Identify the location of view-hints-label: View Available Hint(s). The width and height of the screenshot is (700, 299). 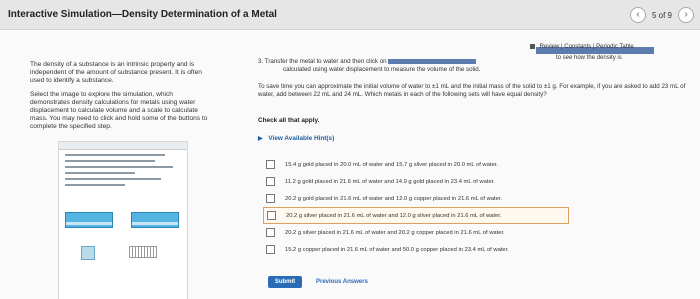
(301, 138).